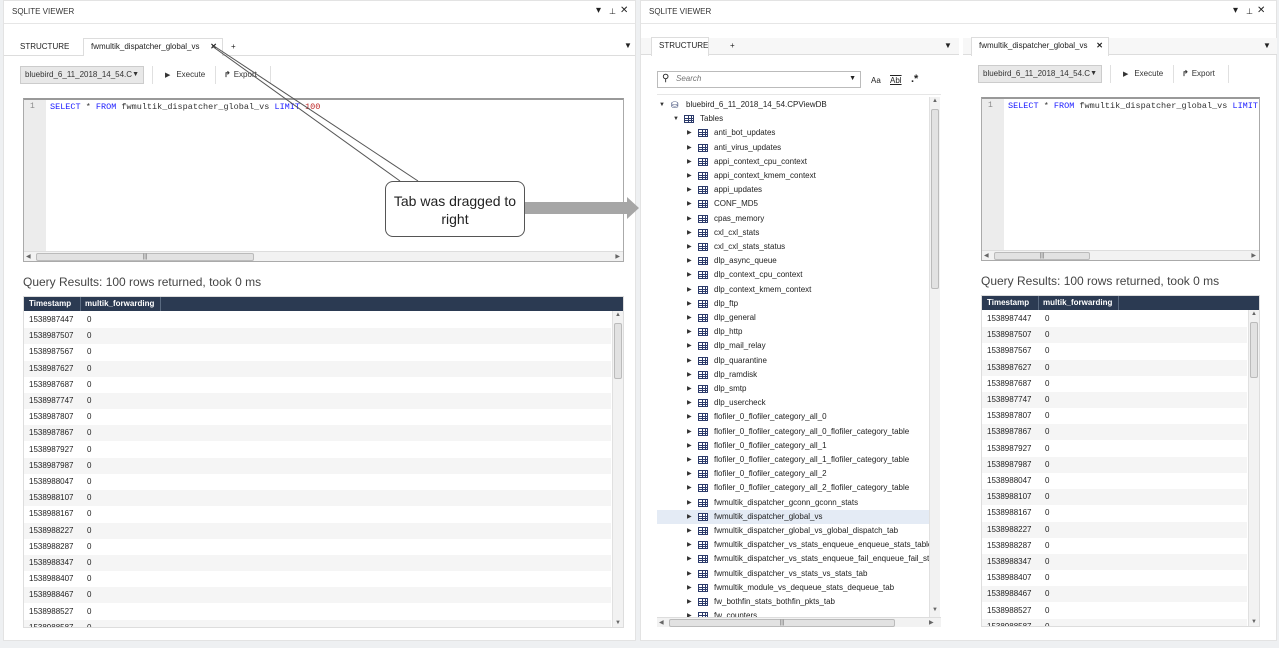 The image size is (1279, 648). Describe the element at coordinates (455, 209) in the screenshot. I see `callout-annotation: Tab was dragged to right` at that location.